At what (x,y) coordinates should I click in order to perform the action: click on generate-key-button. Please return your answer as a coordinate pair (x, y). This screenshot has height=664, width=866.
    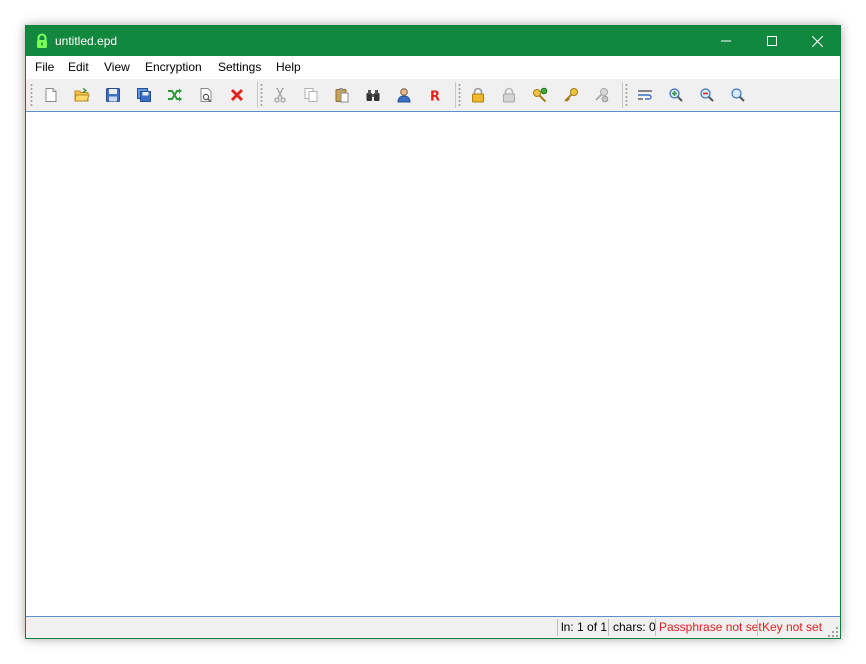
    Looking at the image, I should click on (540, 95).